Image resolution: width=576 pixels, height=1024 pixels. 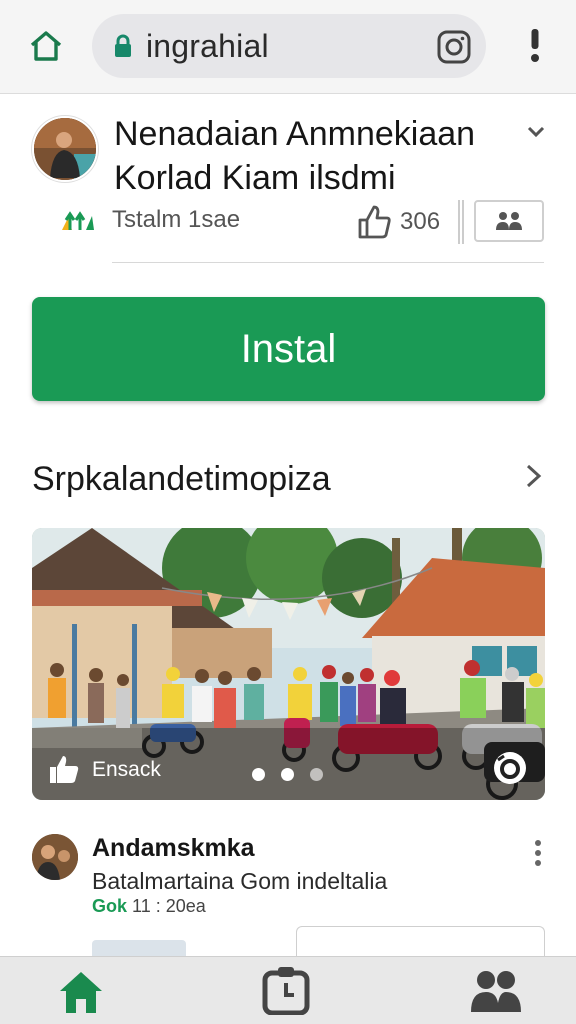 I want to click on app-meta-text: Tstalm 1sae, so click(x=176, y=219).